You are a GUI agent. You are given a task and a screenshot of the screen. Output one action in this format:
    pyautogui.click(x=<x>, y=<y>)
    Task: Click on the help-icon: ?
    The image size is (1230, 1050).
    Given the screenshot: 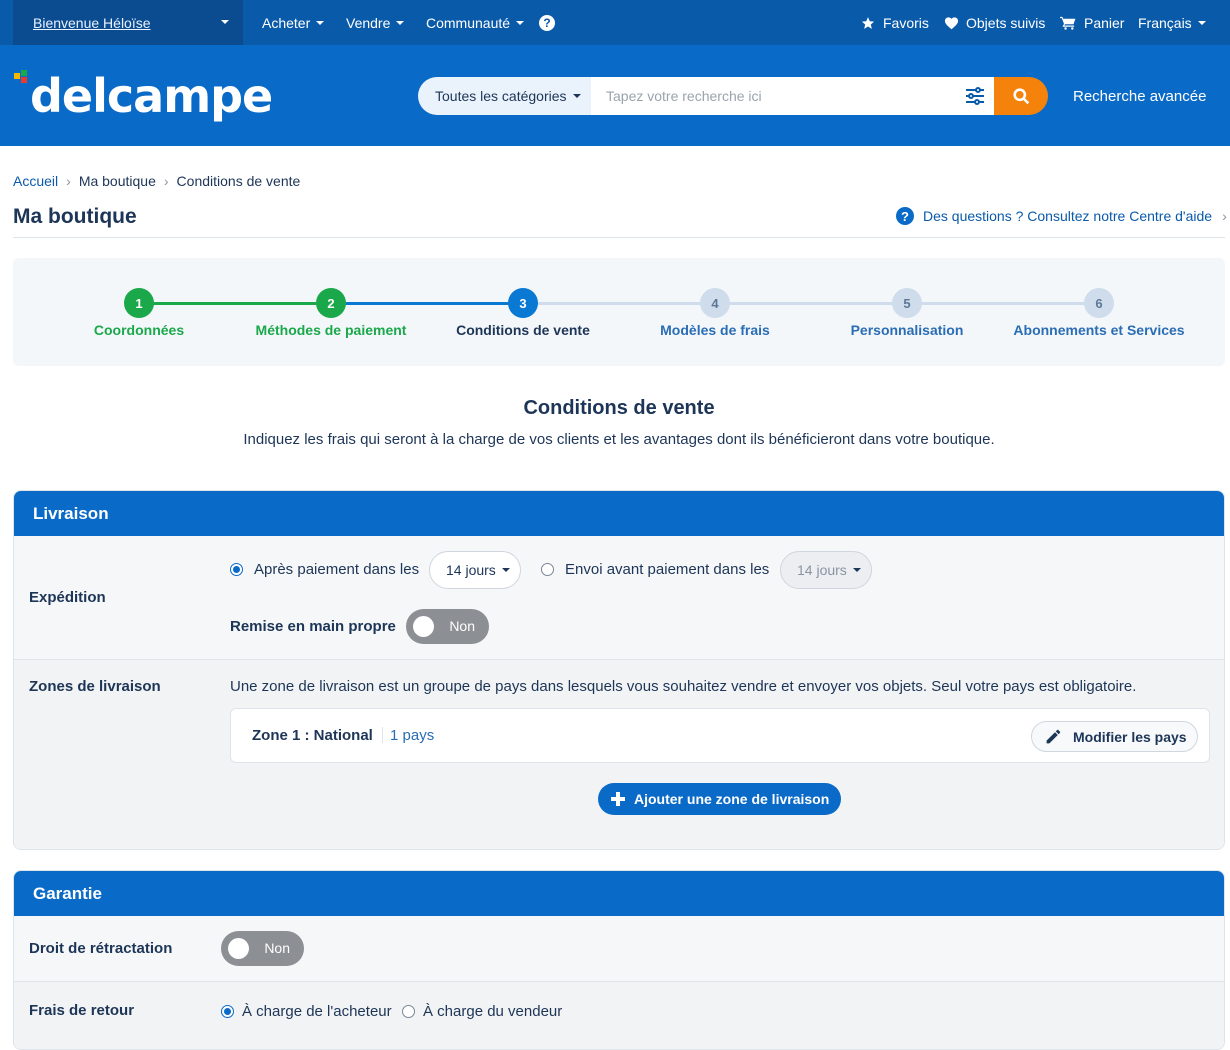 What is the action you would take?
    pyautogui.click(x=547, y=22)
    